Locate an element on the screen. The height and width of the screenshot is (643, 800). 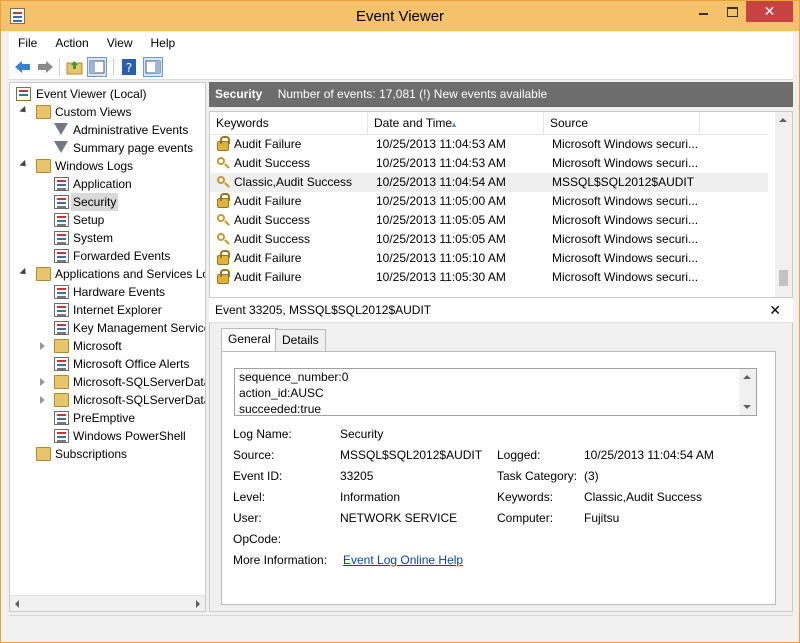
action-pane-icon is located at coordinates (153, 67).